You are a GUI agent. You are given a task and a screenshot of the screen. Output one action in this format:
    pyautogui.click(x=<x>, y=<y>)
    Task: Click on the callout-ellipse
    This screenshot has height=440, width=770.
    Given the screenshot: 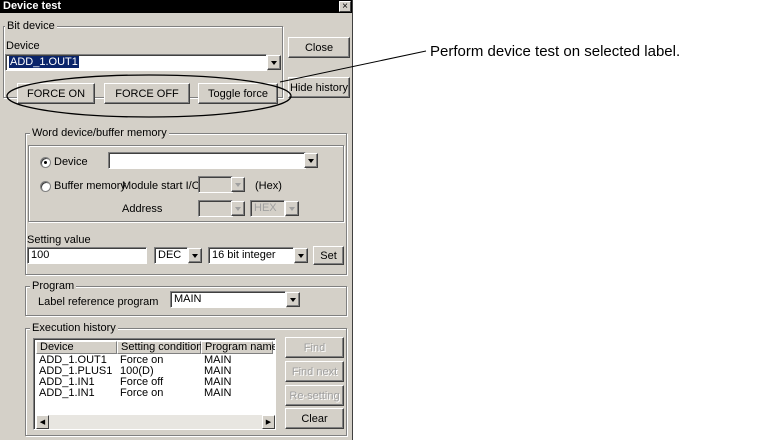 What is the action you would take?
    pyautogui.click(x=149, y=96)
    